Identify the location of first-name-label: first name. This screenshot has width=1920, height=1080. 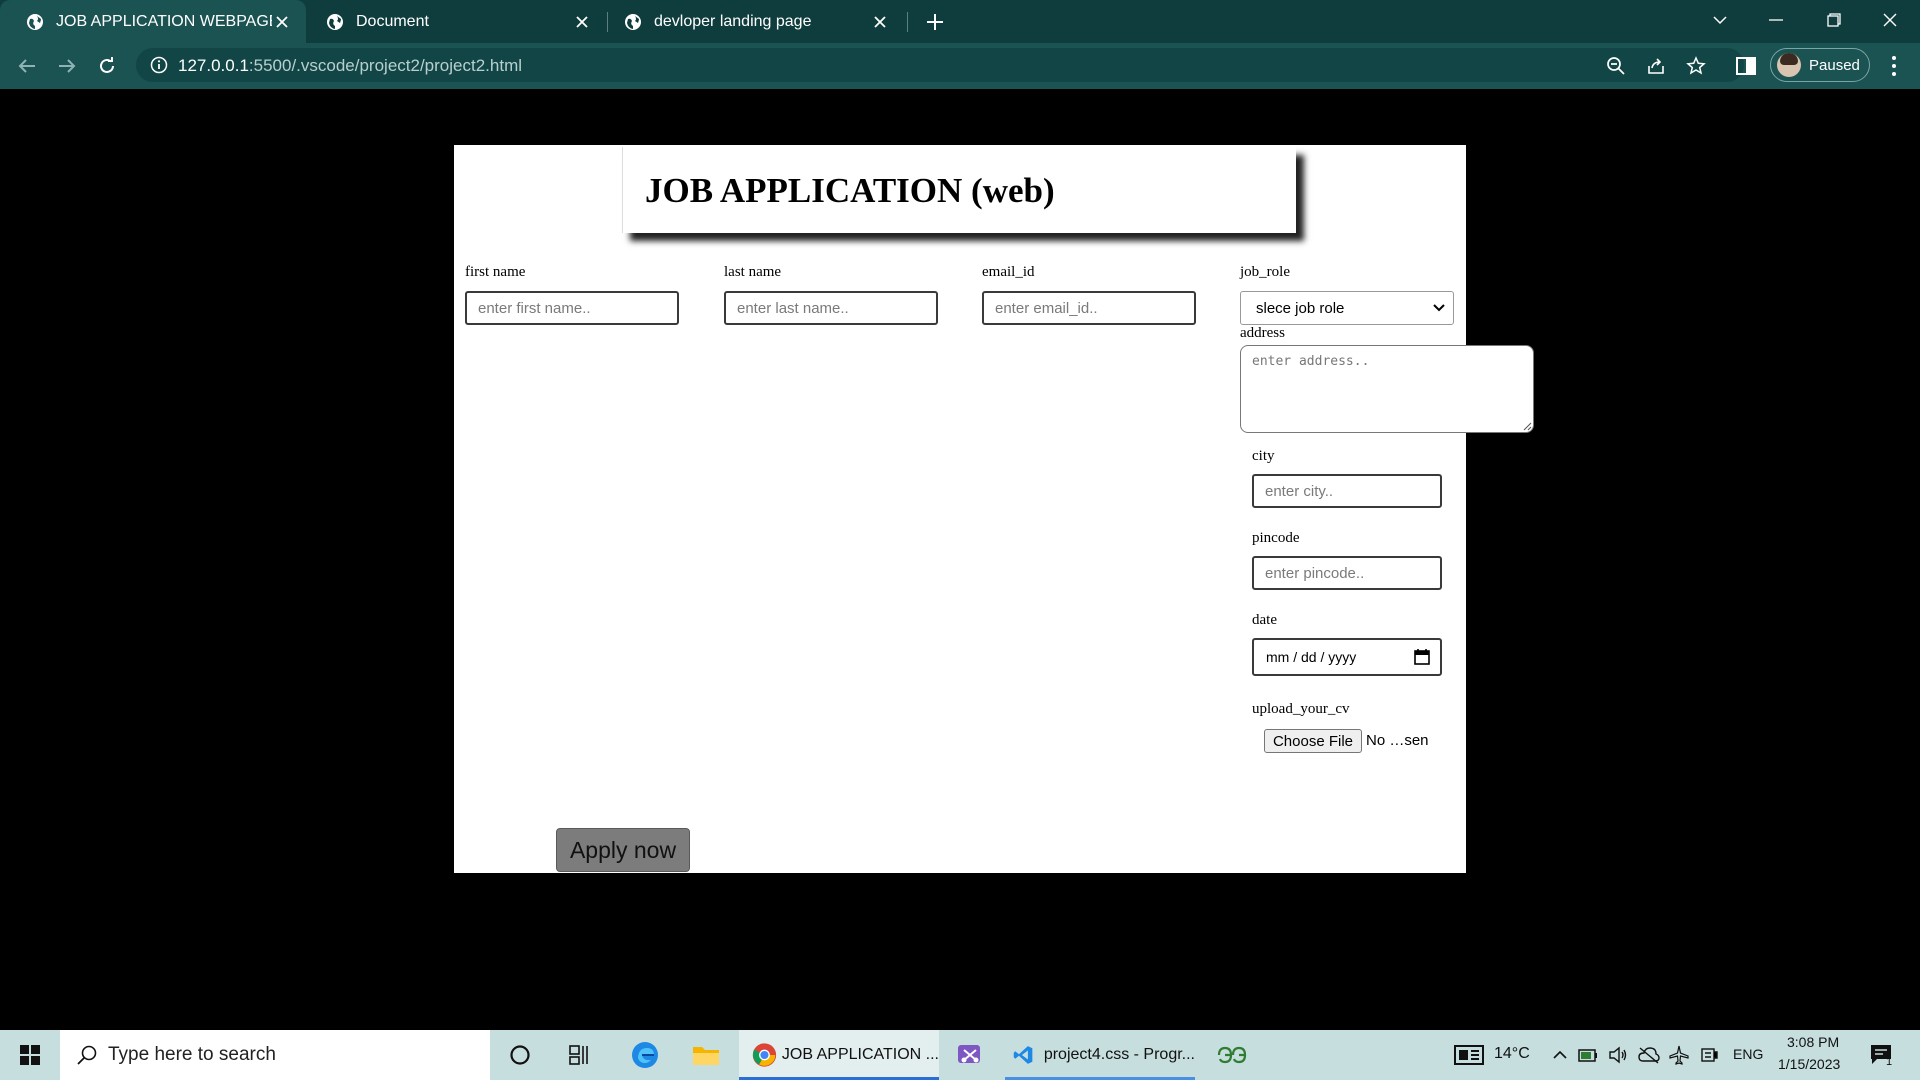
(495, 272).